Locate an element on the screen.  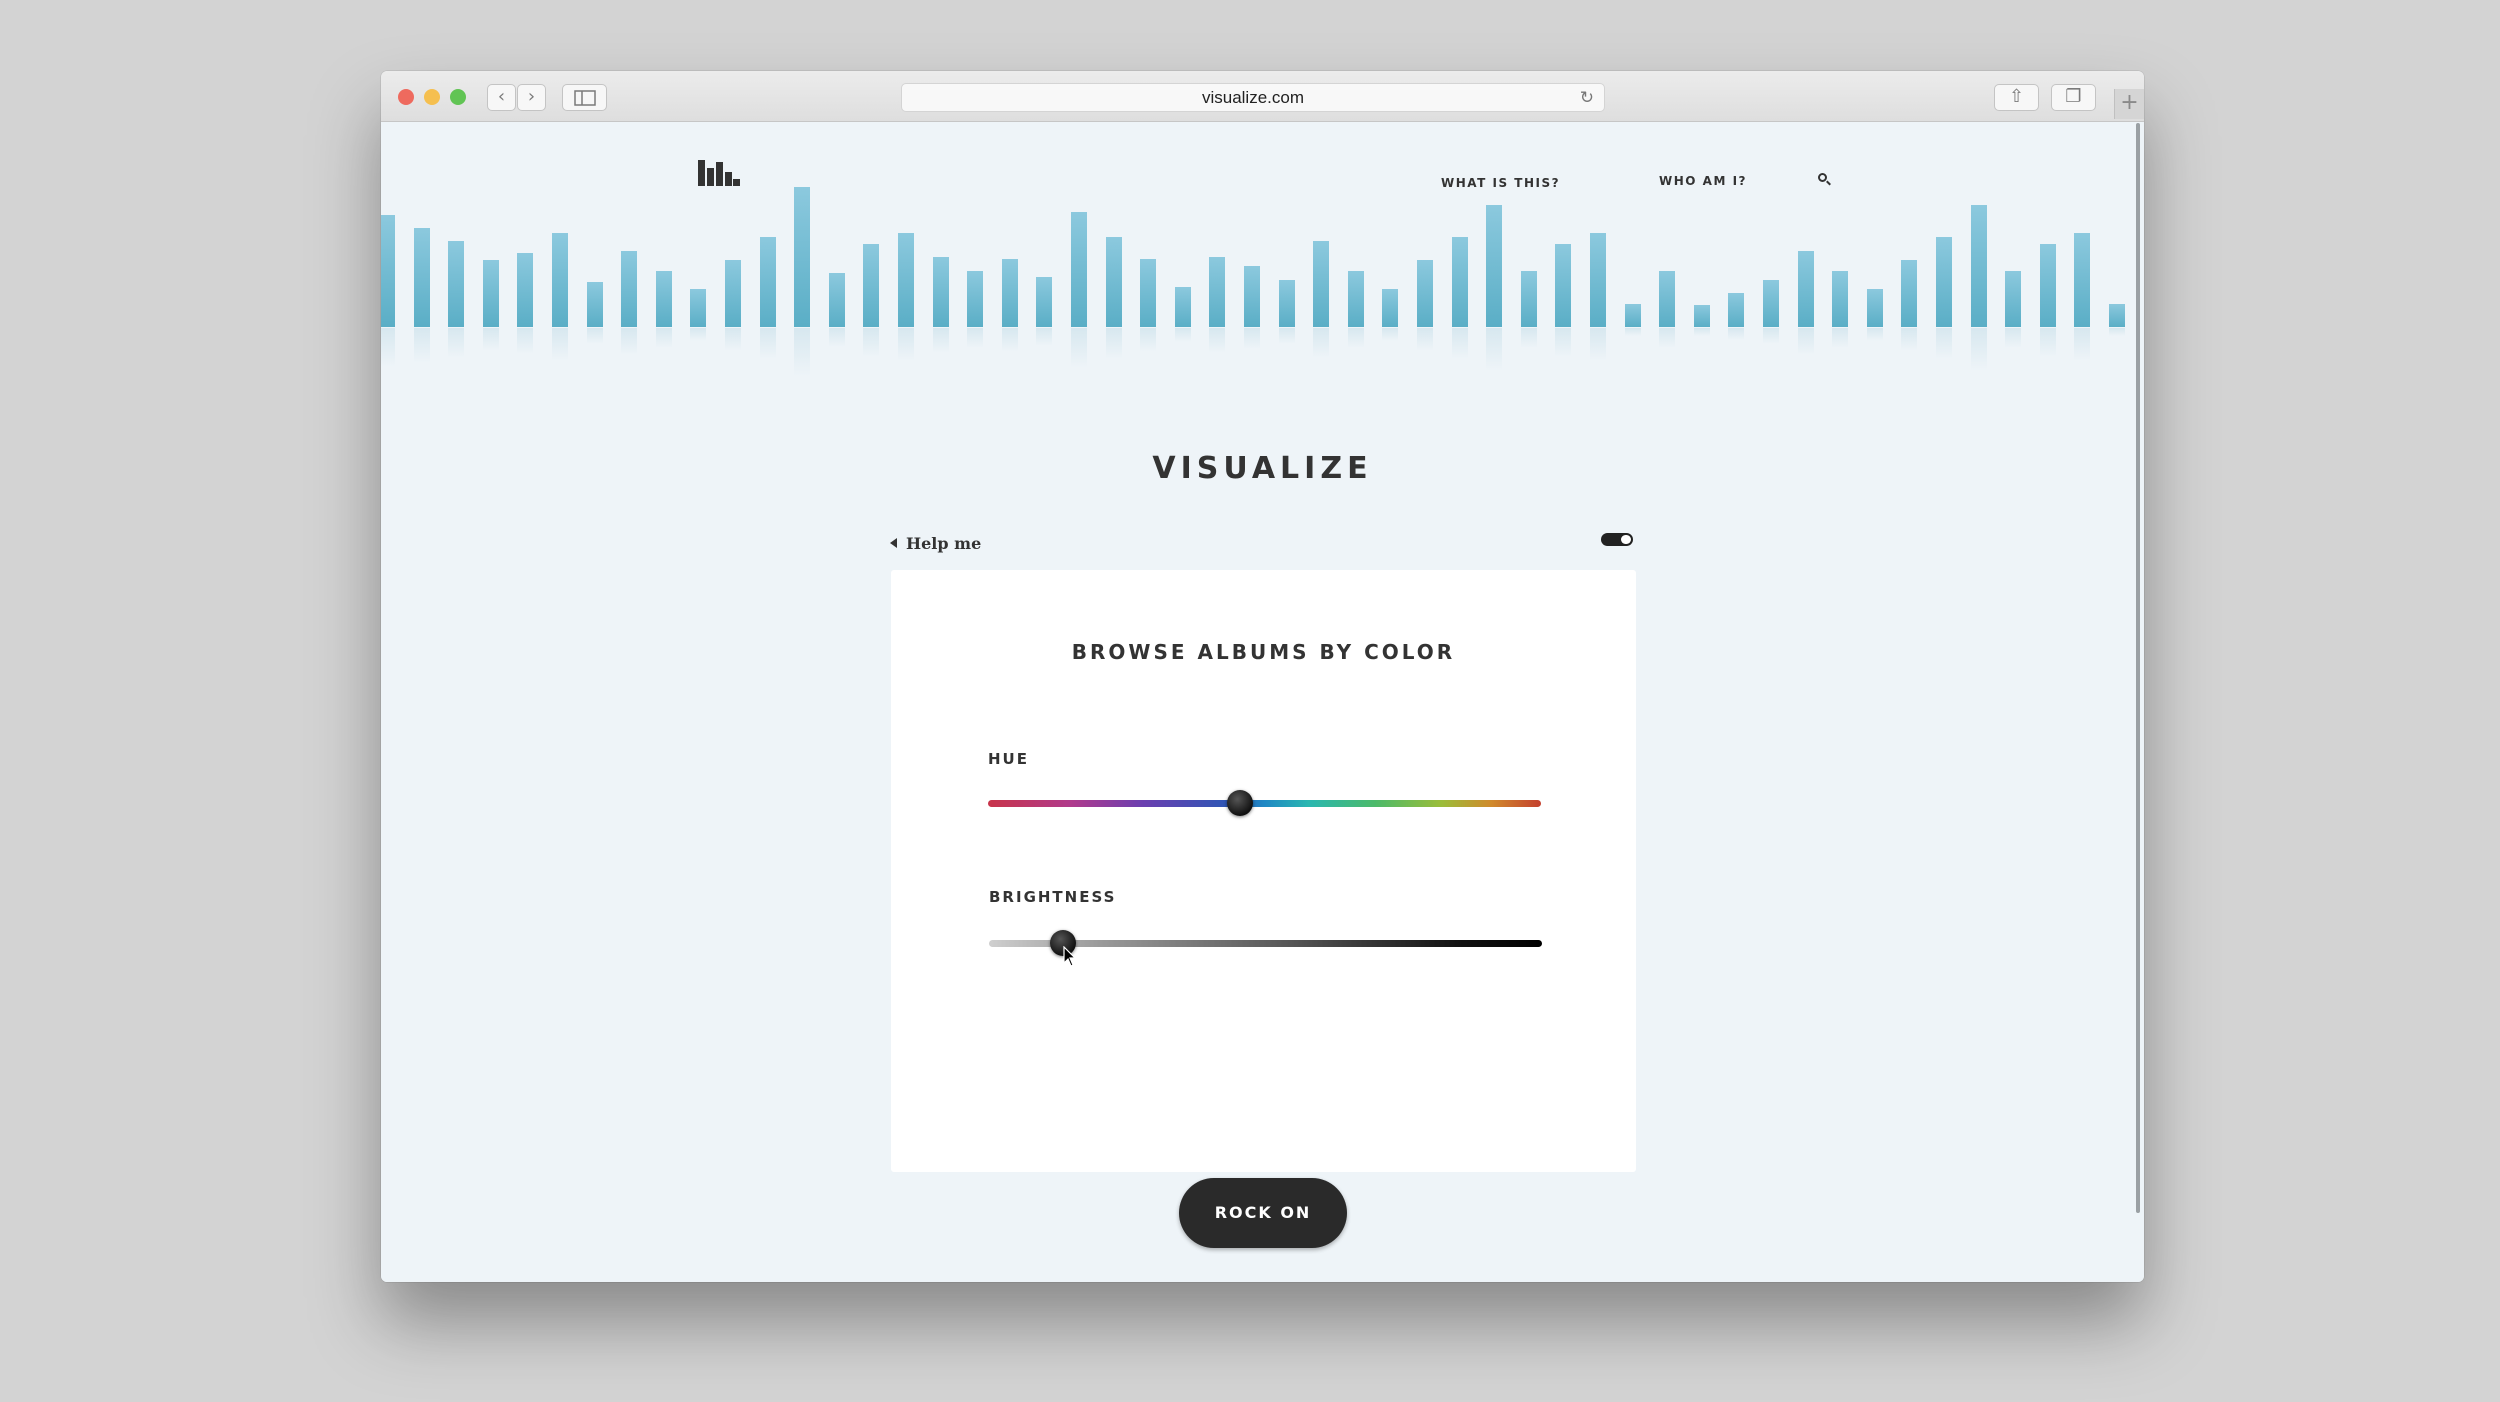
audio-visualizer is located at coordinates (1262, 290).